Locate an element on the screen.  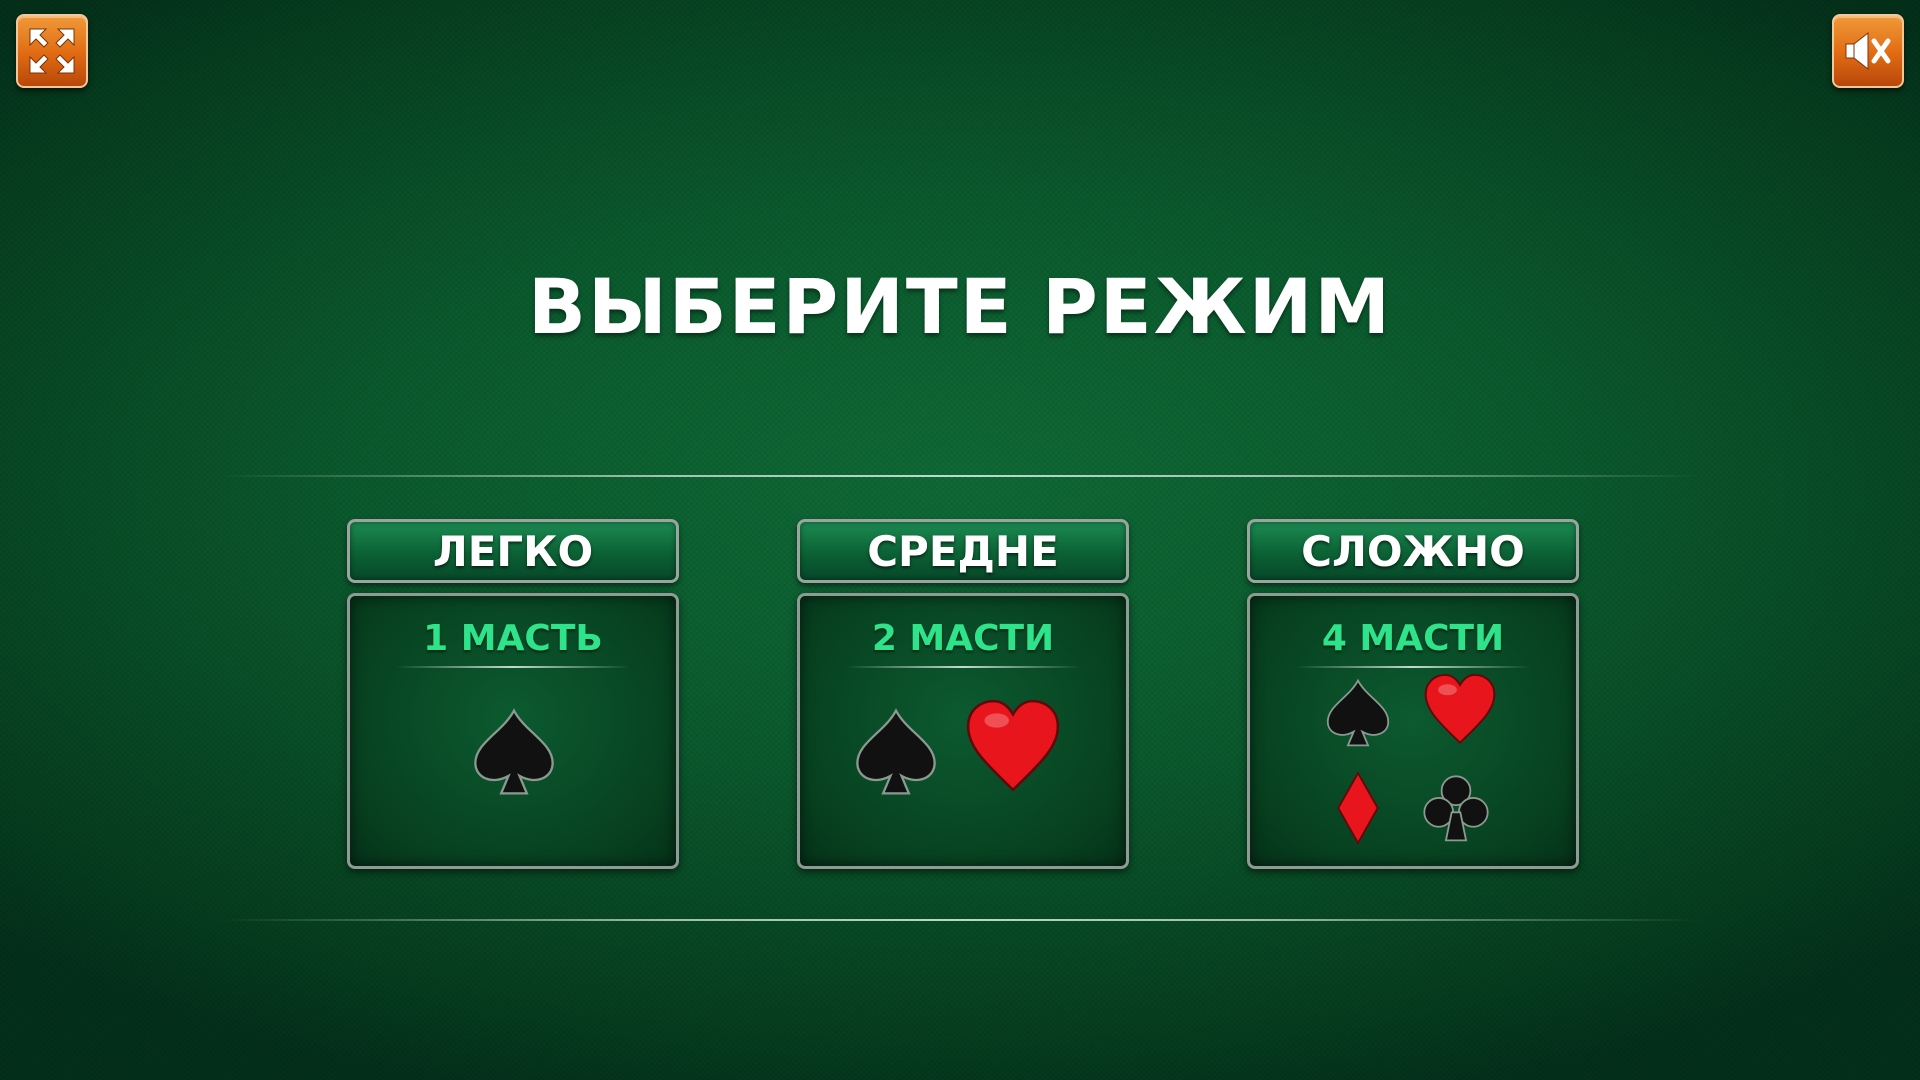
suits-count-label: 1 МАСТЬ is located at coordinates (513, 638).